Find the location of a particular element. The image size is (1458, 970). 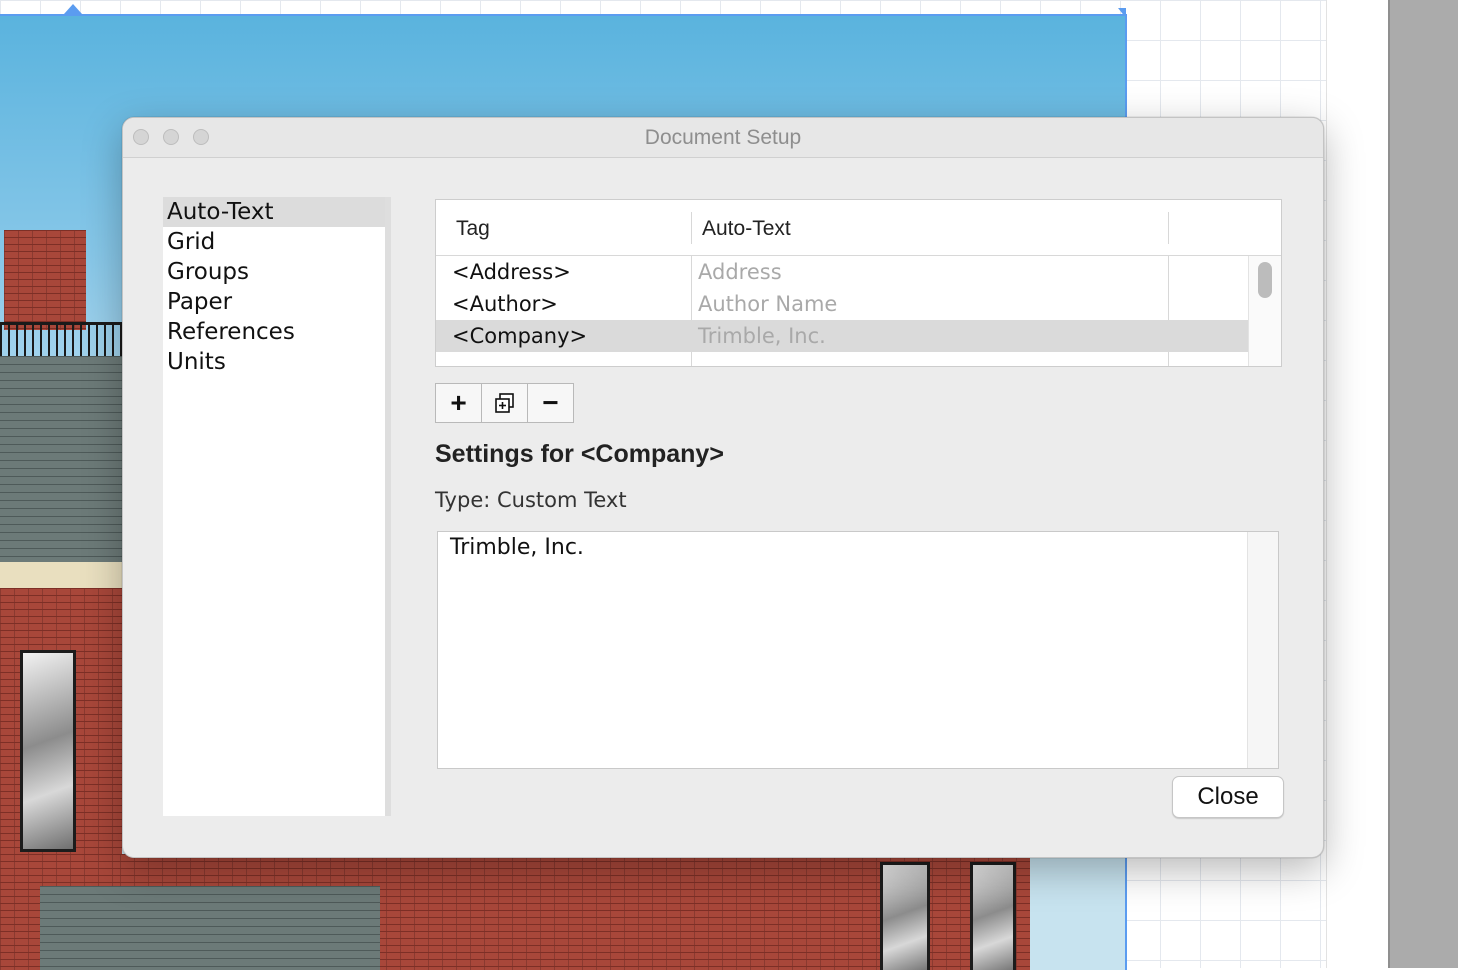

type-label: Type: Custom Text is located at coordinates (531, 500).